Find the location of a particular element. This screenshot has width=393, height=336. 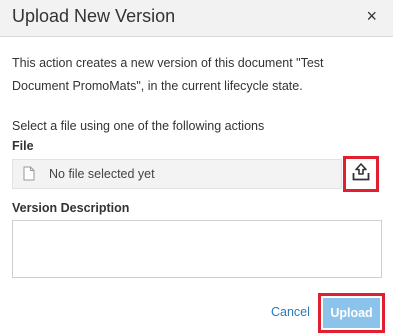

upload-icon is located at coordinates (361, 174).